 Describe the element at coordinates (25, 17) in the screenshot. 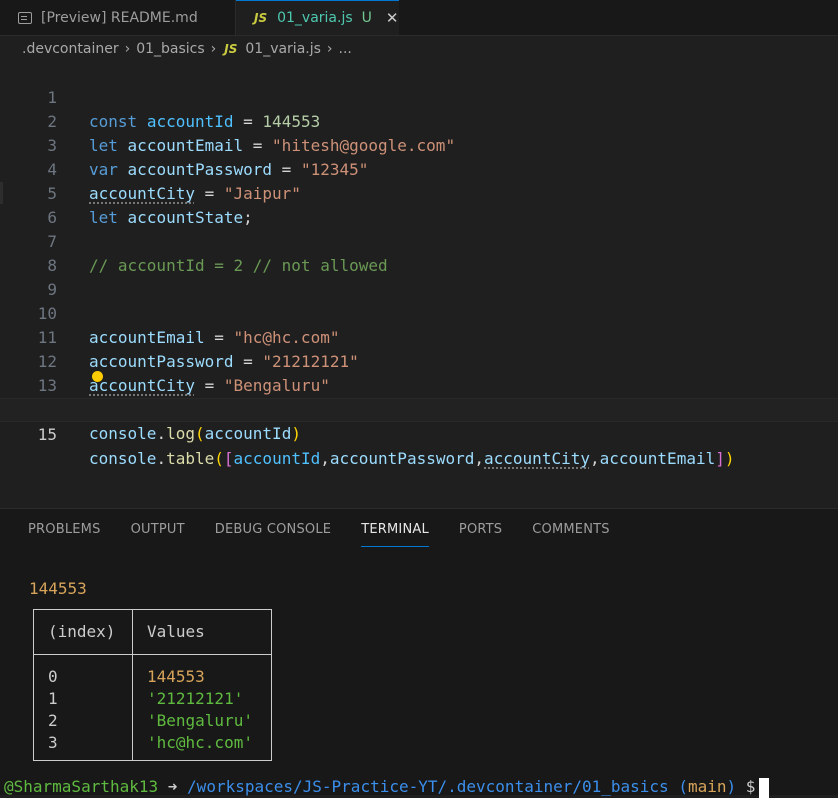

I see `preview-icon` at that location.